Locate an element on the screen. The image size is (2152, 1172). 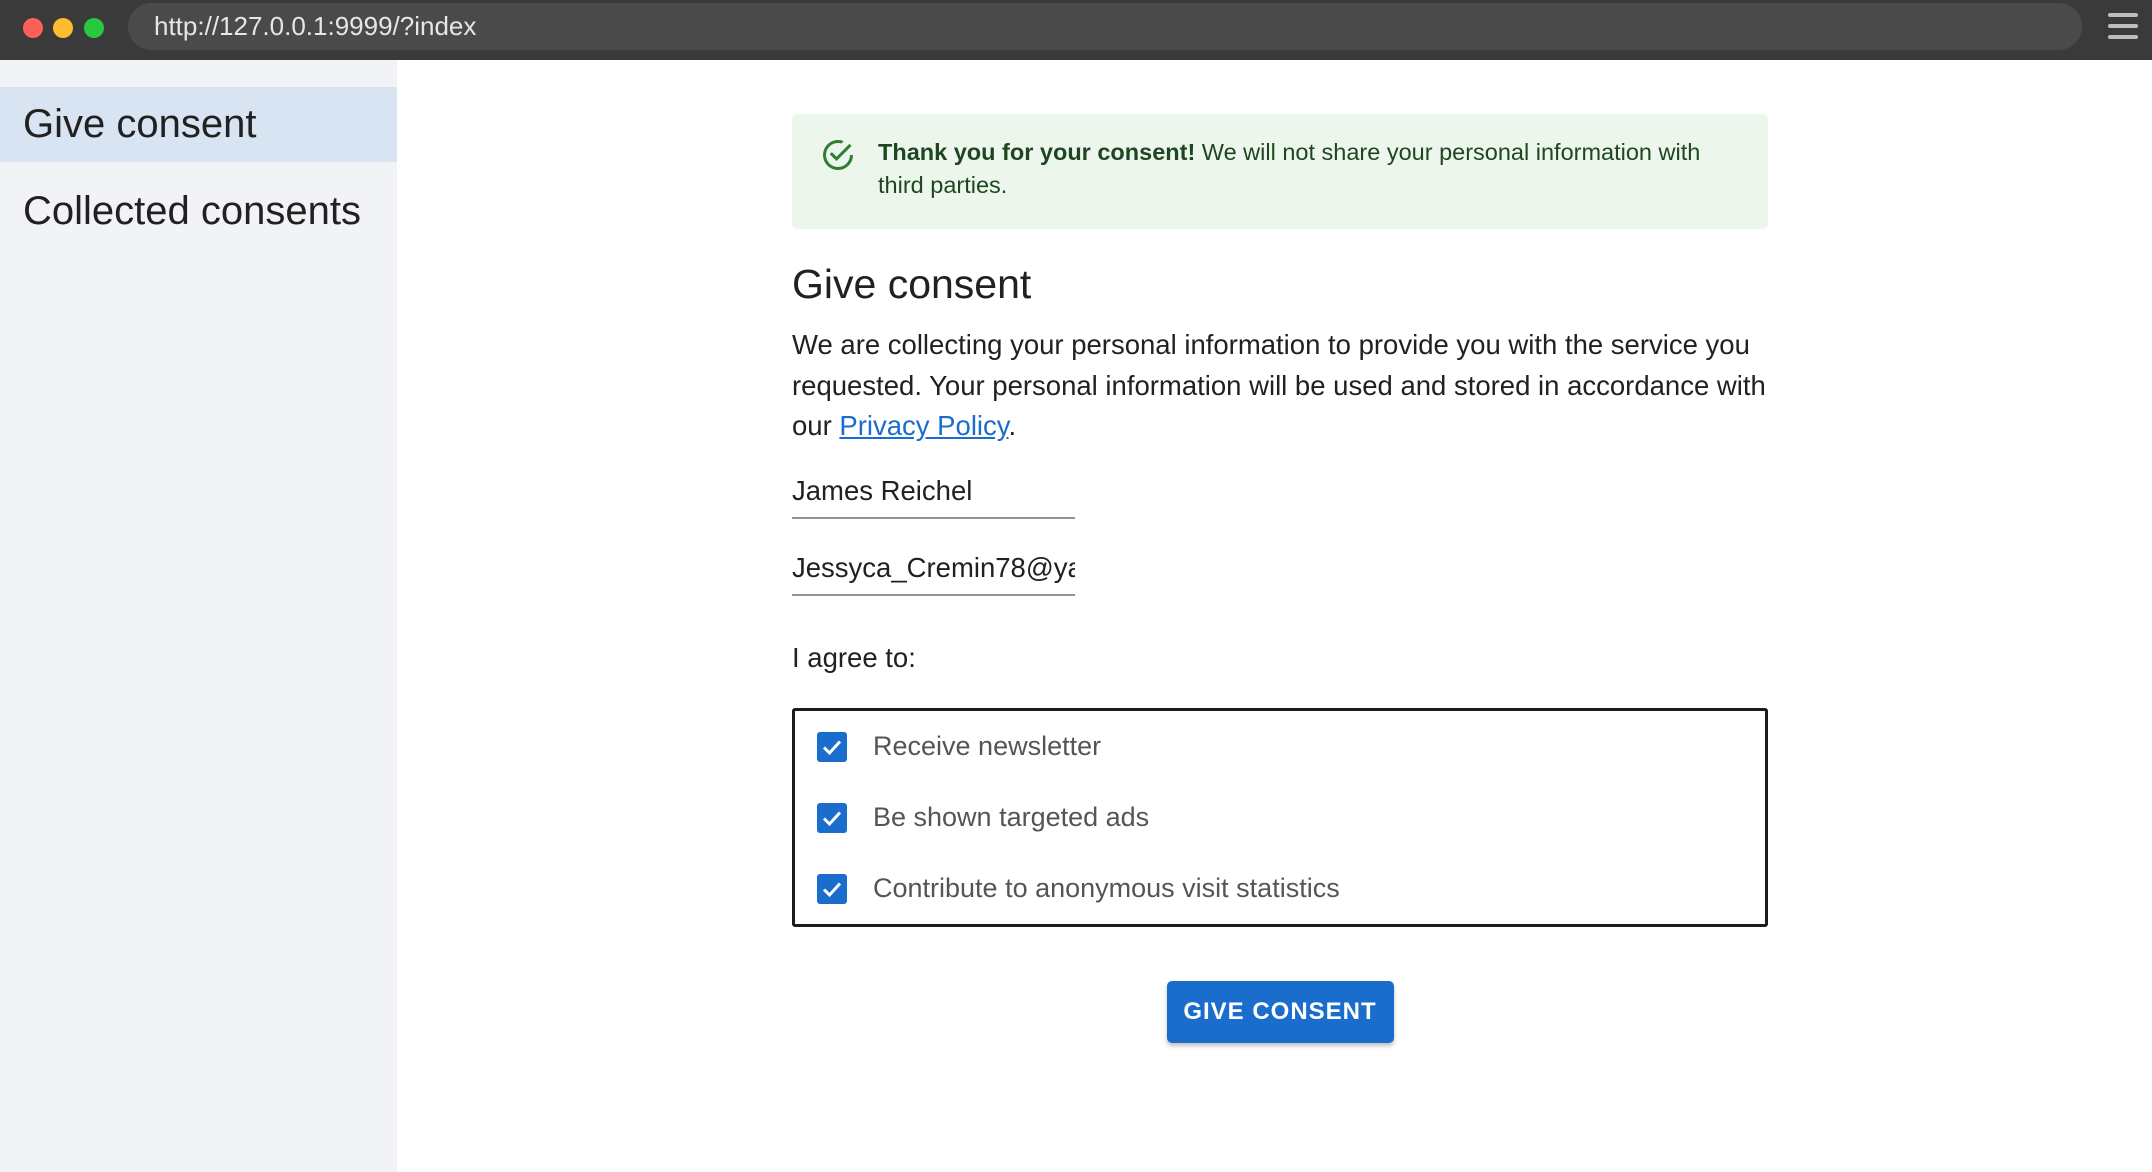
page-title: Give consent is located at coordinates (912, 284).